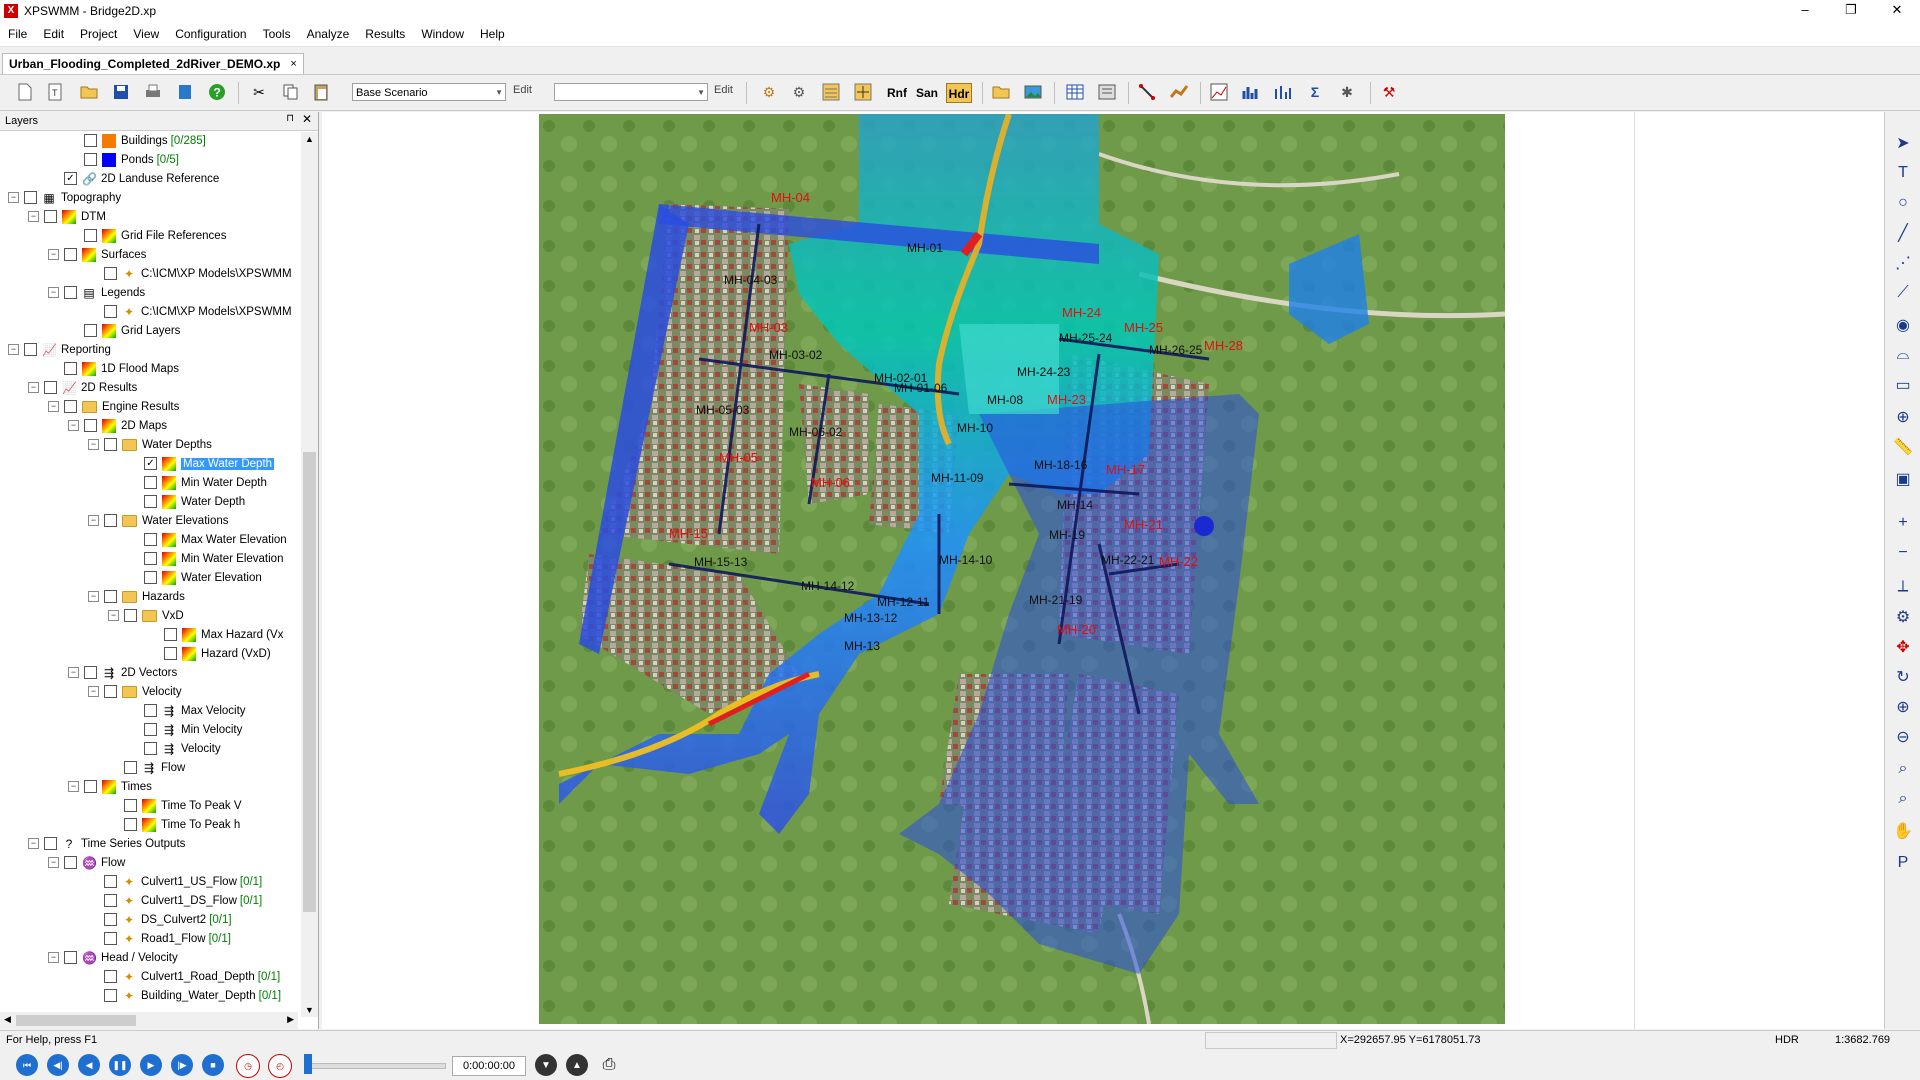  What do you see at coordinates (1107, 92) in the screenshot?
I see `properties-button` at bounding box center [1107, 92].